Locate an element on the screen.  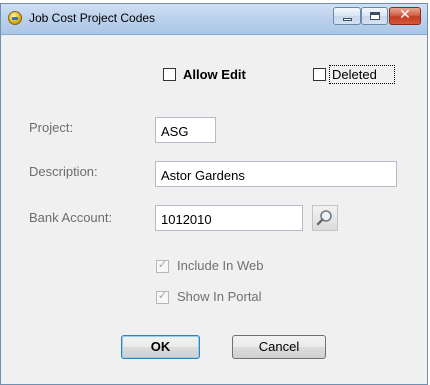
project-label: Project: is located at coordinates (51, 127).